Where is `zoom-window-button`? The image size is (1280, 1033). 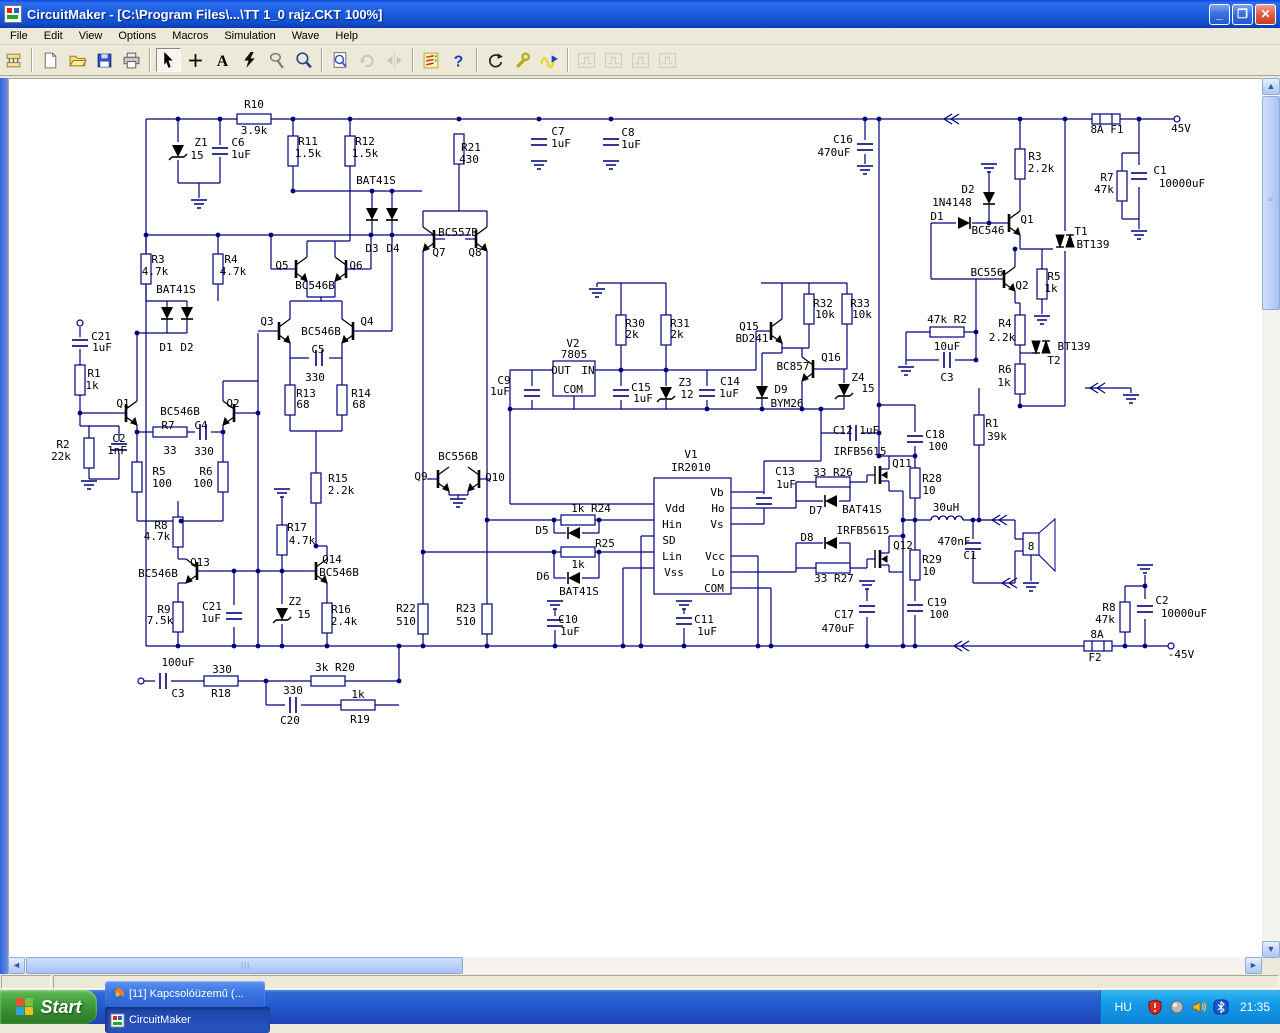 zoom-window-button is located at coordinates (340, 60).